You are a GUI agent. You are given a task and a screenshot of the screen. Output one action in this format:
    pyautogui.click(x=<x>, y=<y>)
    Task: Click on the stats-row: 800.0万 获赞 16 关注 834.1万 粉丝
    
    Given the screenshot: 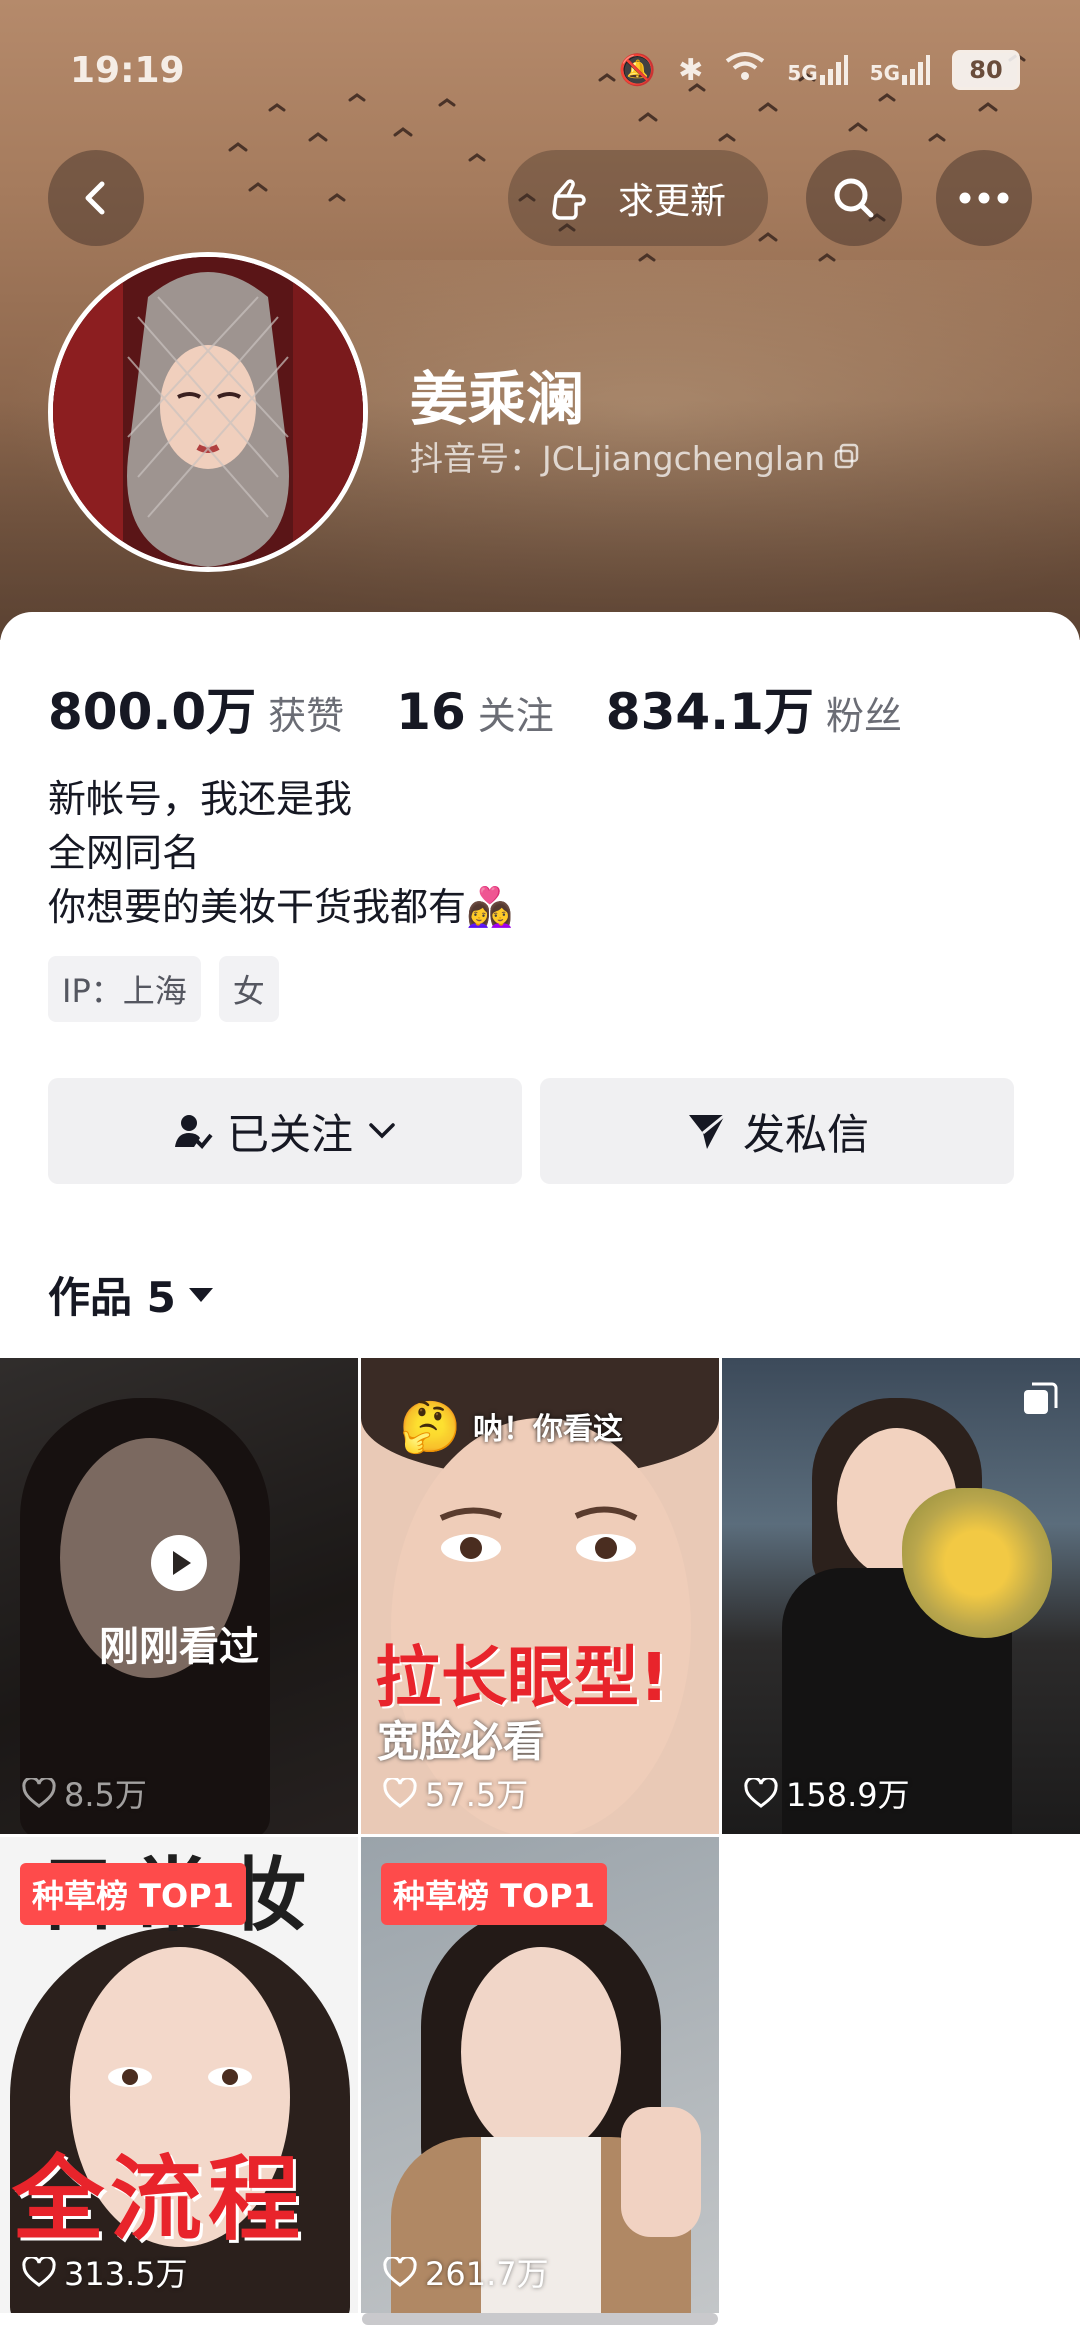 What is the action you would take?
    pyautogui.click(x=501, y=708)
    